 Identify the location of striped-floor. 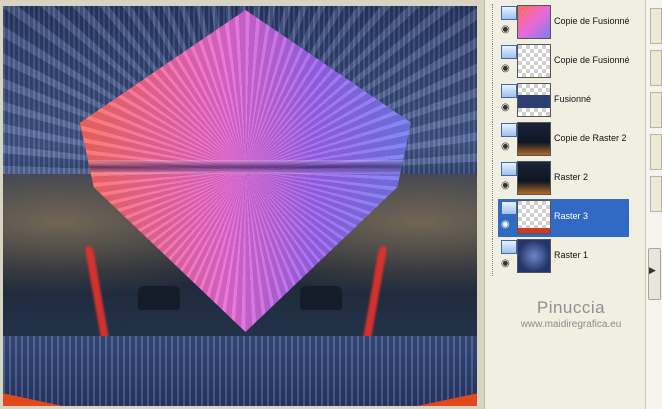
(240, 371).